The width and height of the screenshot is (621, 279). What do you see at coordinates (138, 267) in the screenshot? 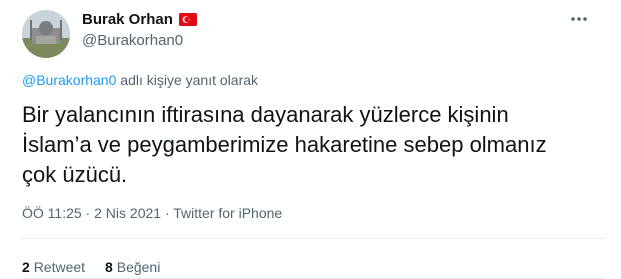
I see `likes-label: Beğeni` at bounding box center [138, 267].